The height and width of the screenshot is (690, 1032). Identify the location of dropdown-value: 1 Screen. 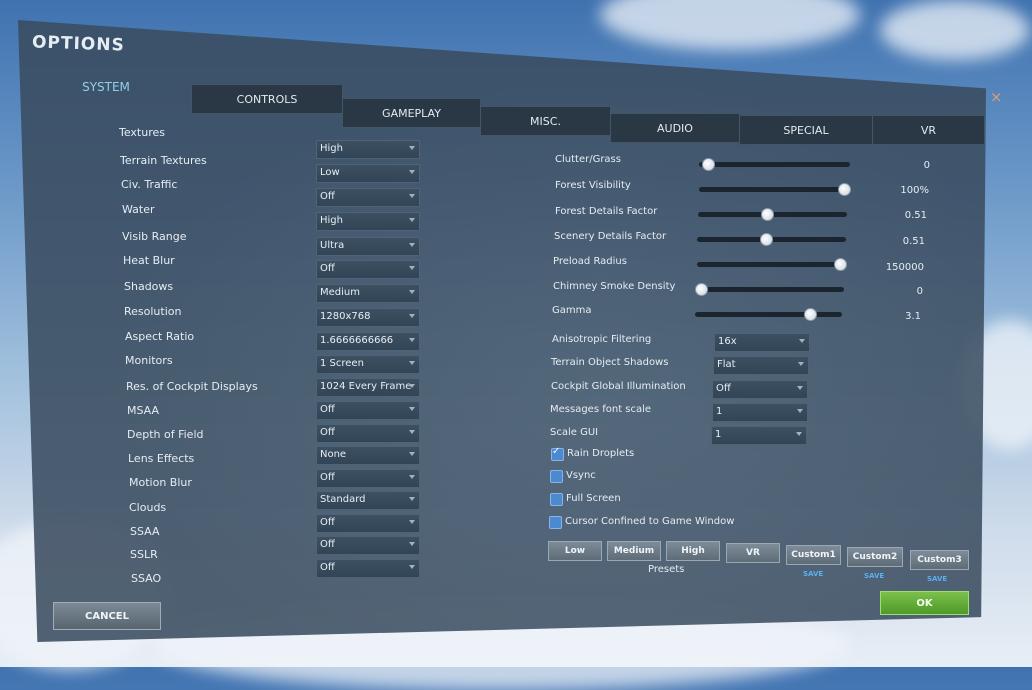
(342, 363).